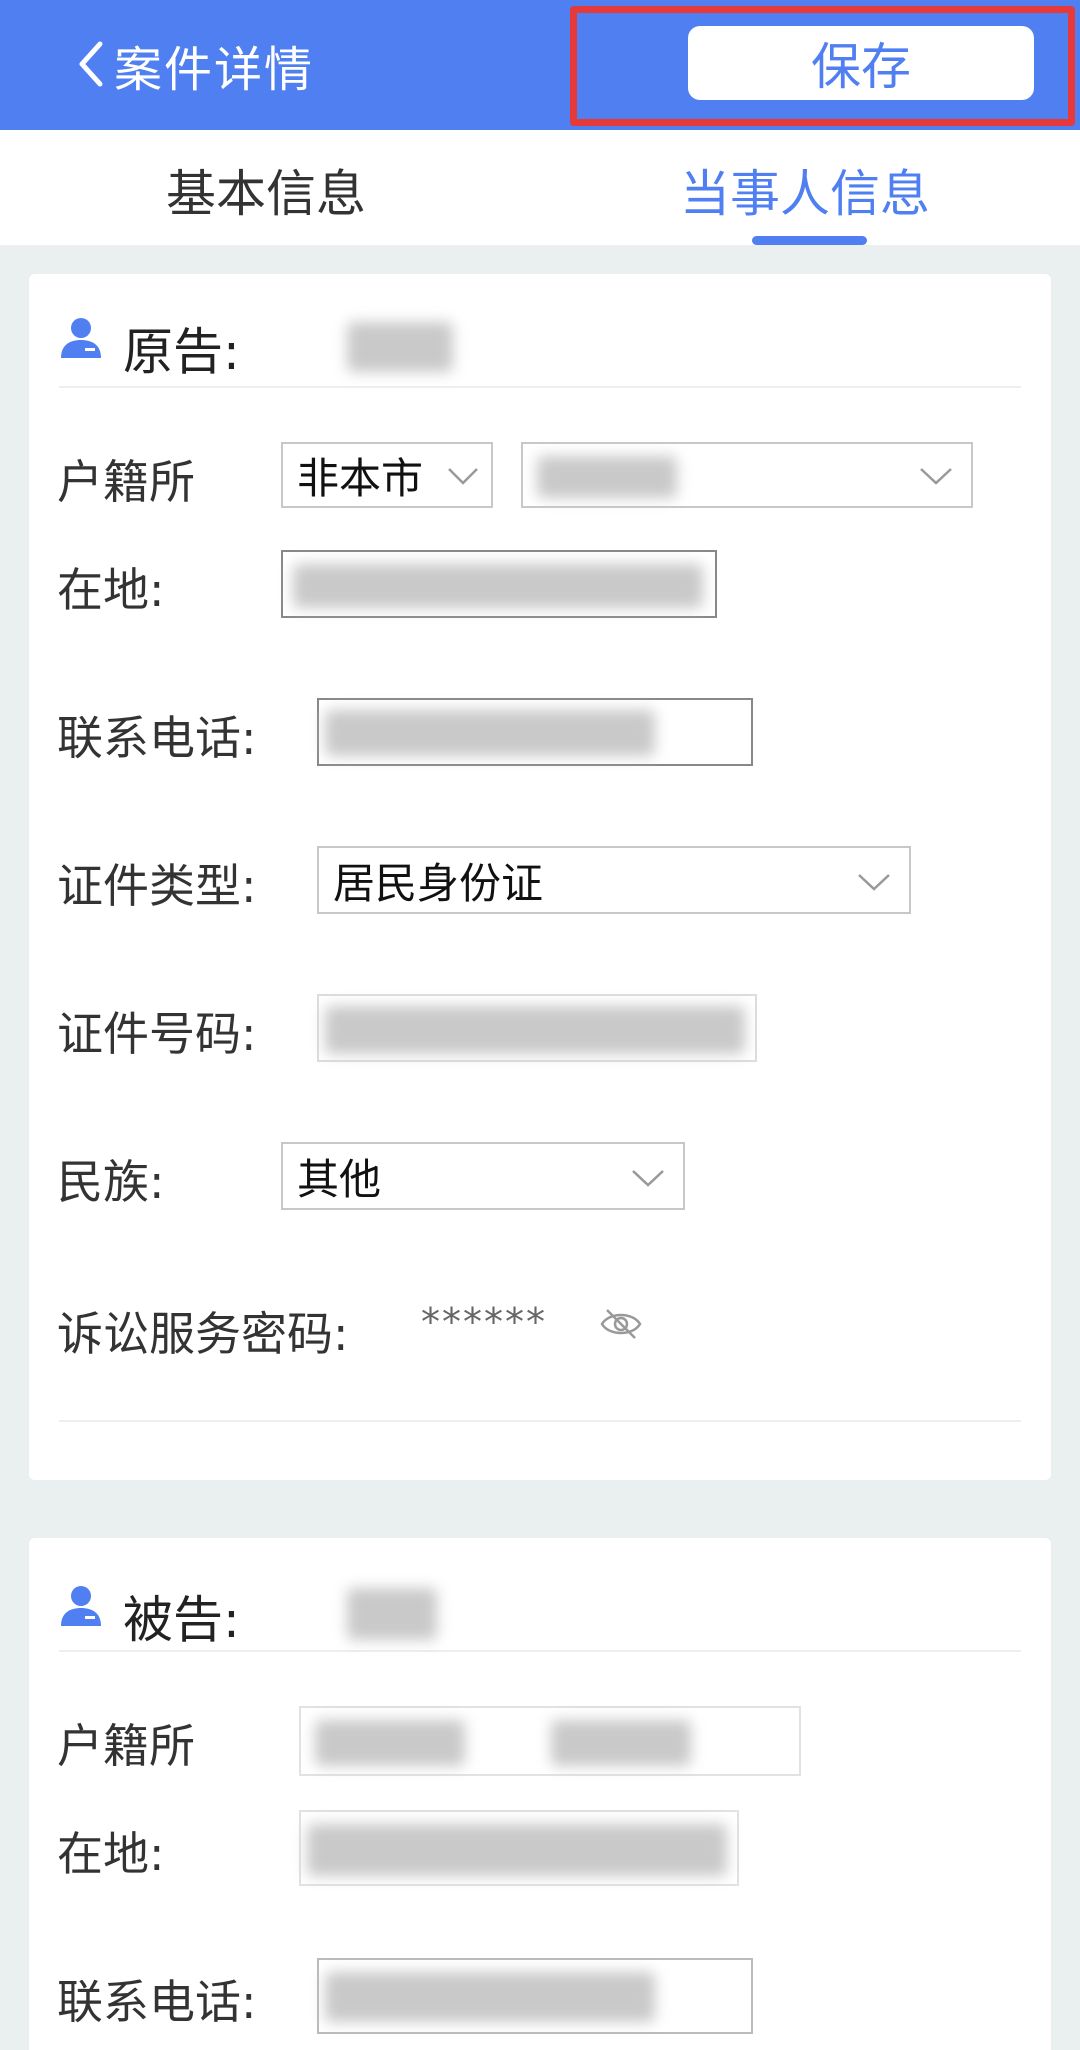  What do you see at coordinates (157, 738) in the screenshot?
I see `plaintiff-phone-label: 联系电话:` at bounding box center [157, 738].